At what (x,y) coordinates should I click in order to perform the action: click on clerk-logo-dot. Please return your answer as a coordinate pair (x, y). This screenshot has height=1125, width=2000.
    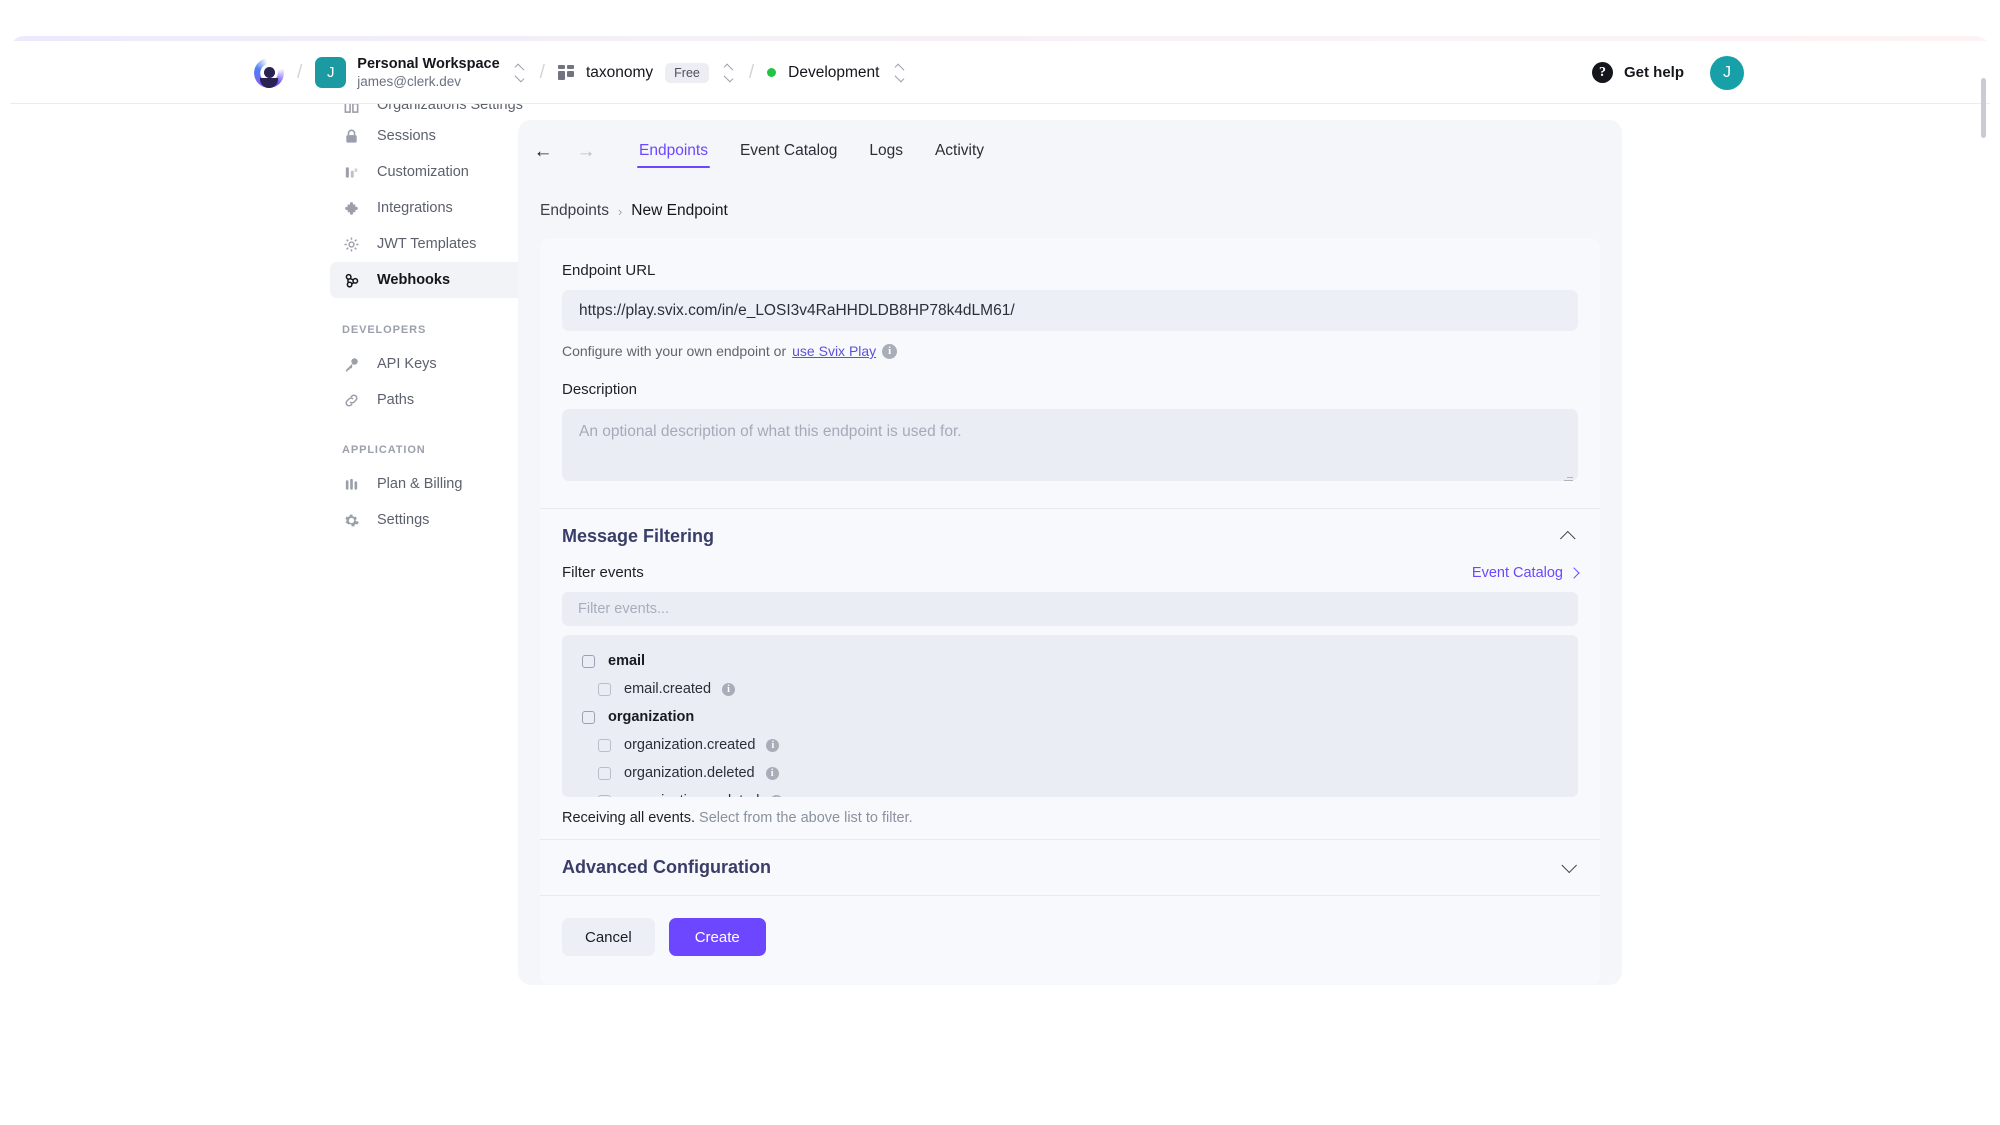
    Looking at the image, I should click on (269, 72).